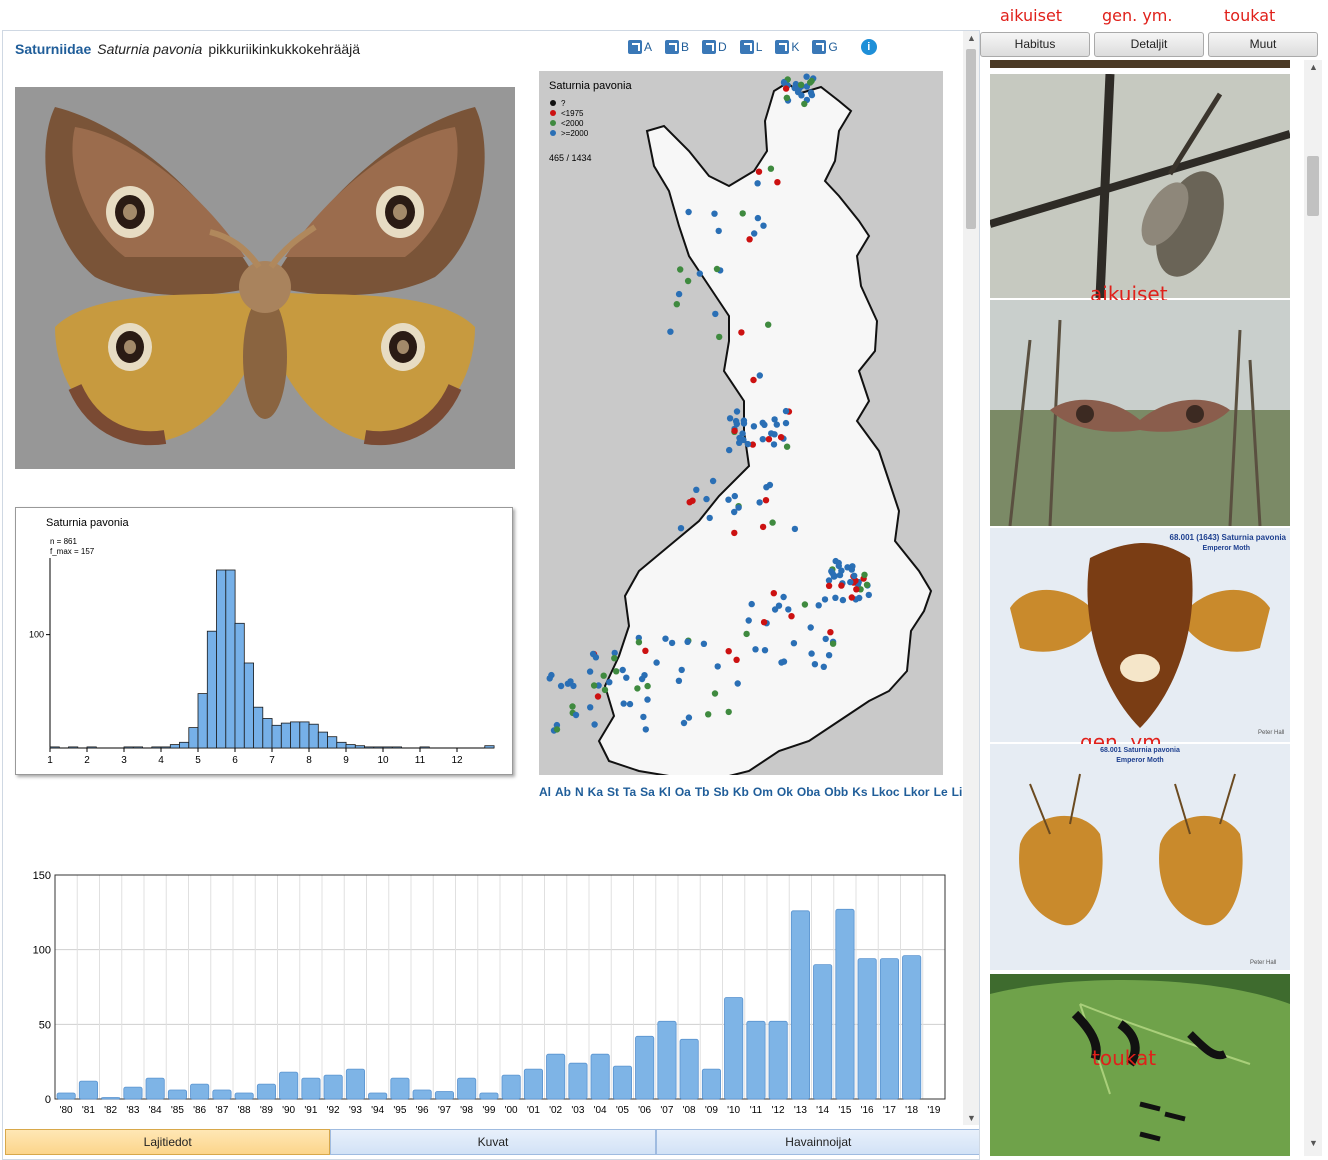  What do you see at coordinates (886, 792) in the screenshot?
I see `region-link-lkoc: Lkoc` at bounding box center [886, 792].